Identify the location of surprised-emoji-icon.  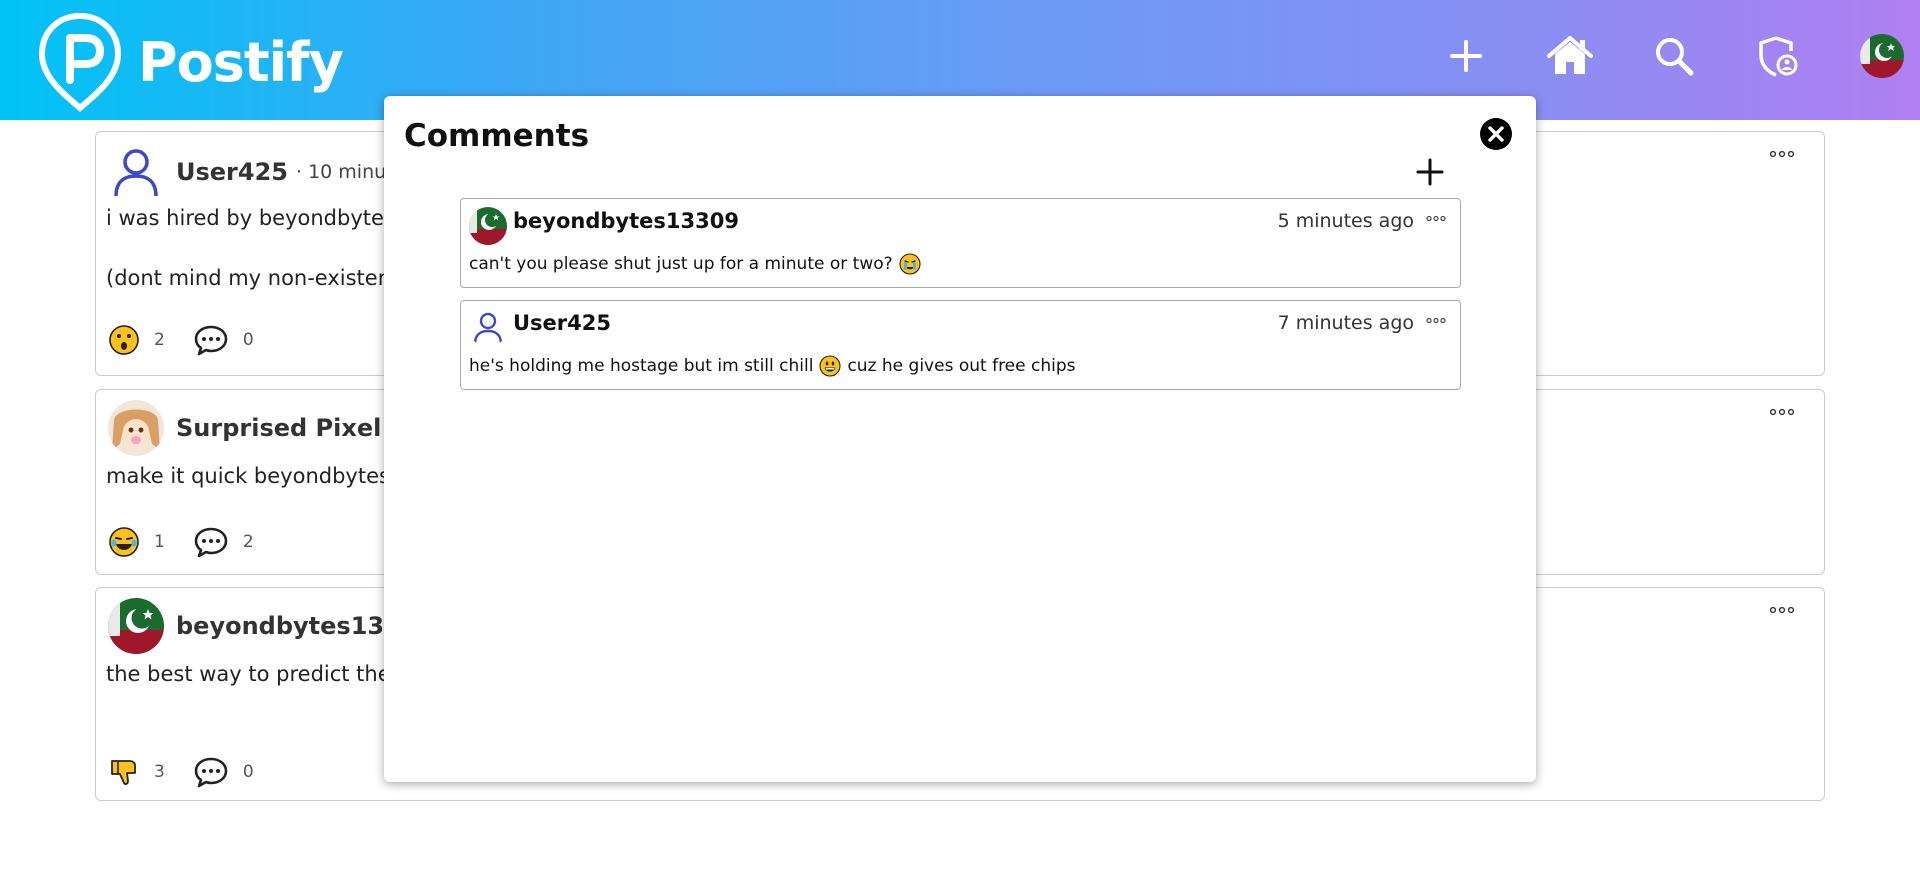
(124, 340).